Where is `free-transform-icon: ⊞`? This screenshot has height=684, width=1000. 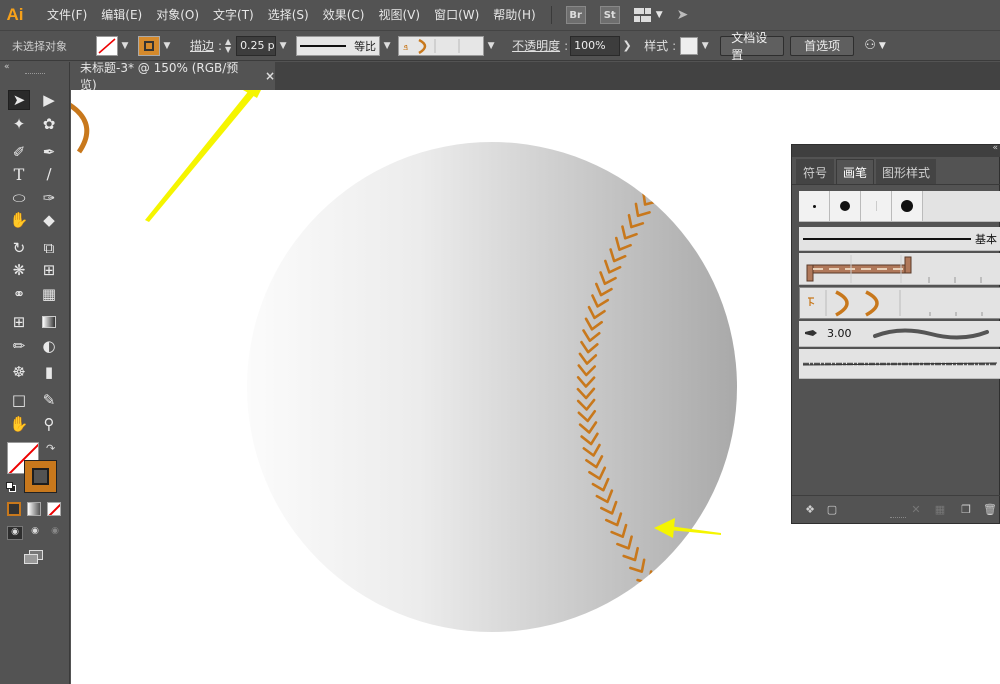
free-transform-icon: ⊞ is located at coordinates (49, 270).